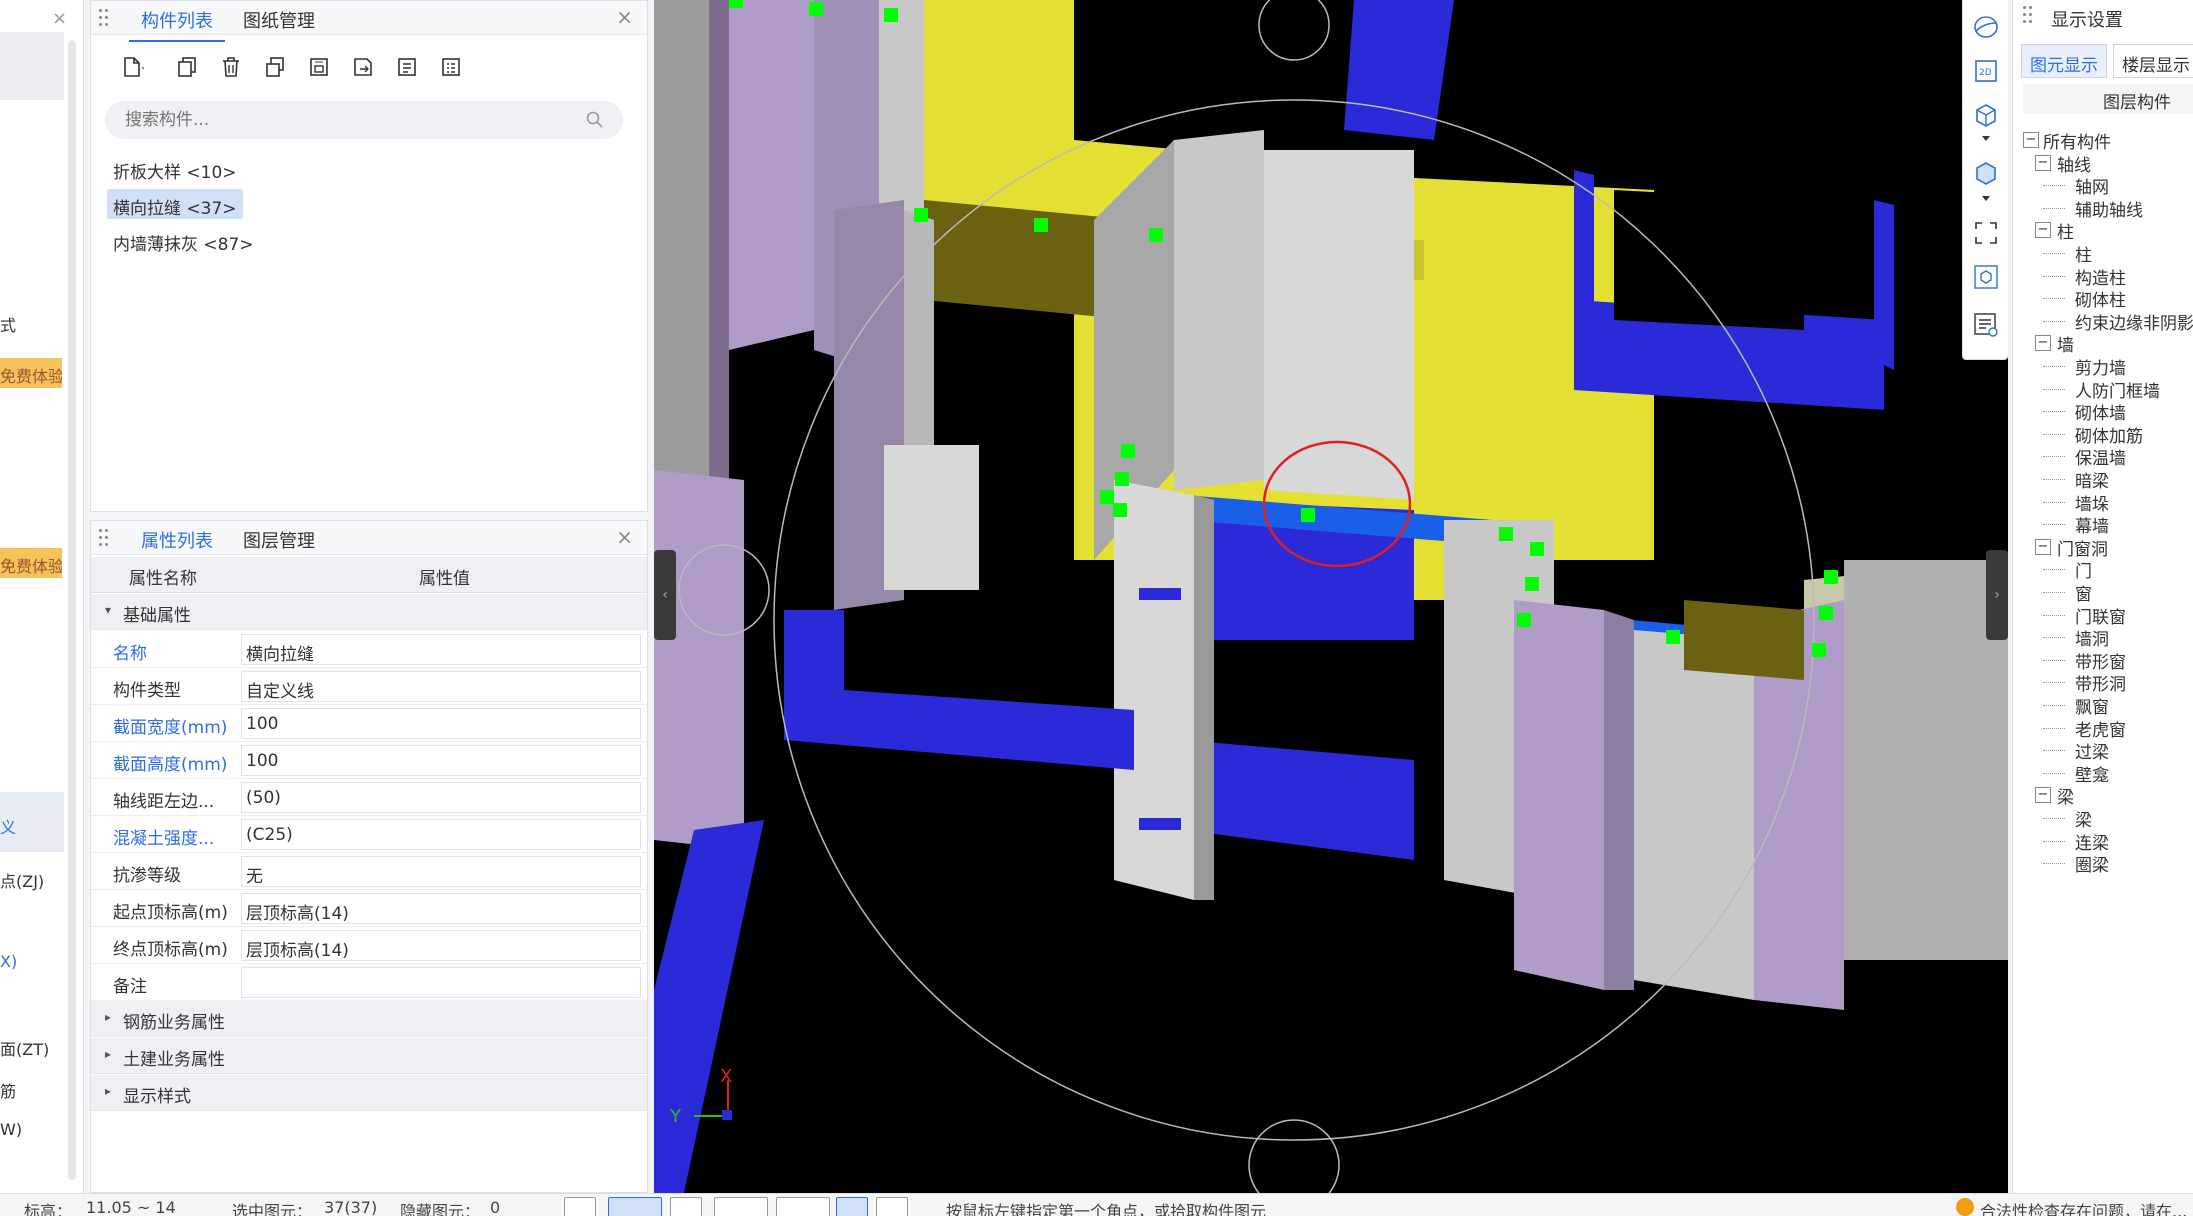  What do you see at coordinates (2109, 434) in the screenshot?
I see `tree-item: 砌体加筋` at bounding box center [2109, 434].